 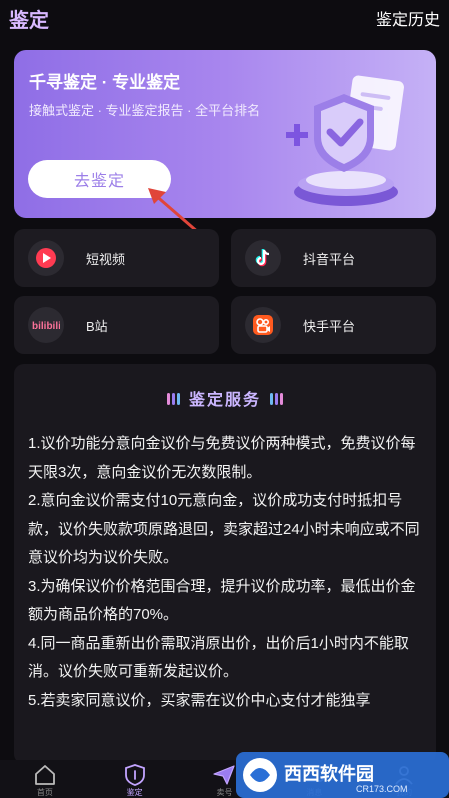 What do you see at coordinates (263, 325) in the screenshot?
I see `kuaishou-icon` at bounding box center [263, 325].